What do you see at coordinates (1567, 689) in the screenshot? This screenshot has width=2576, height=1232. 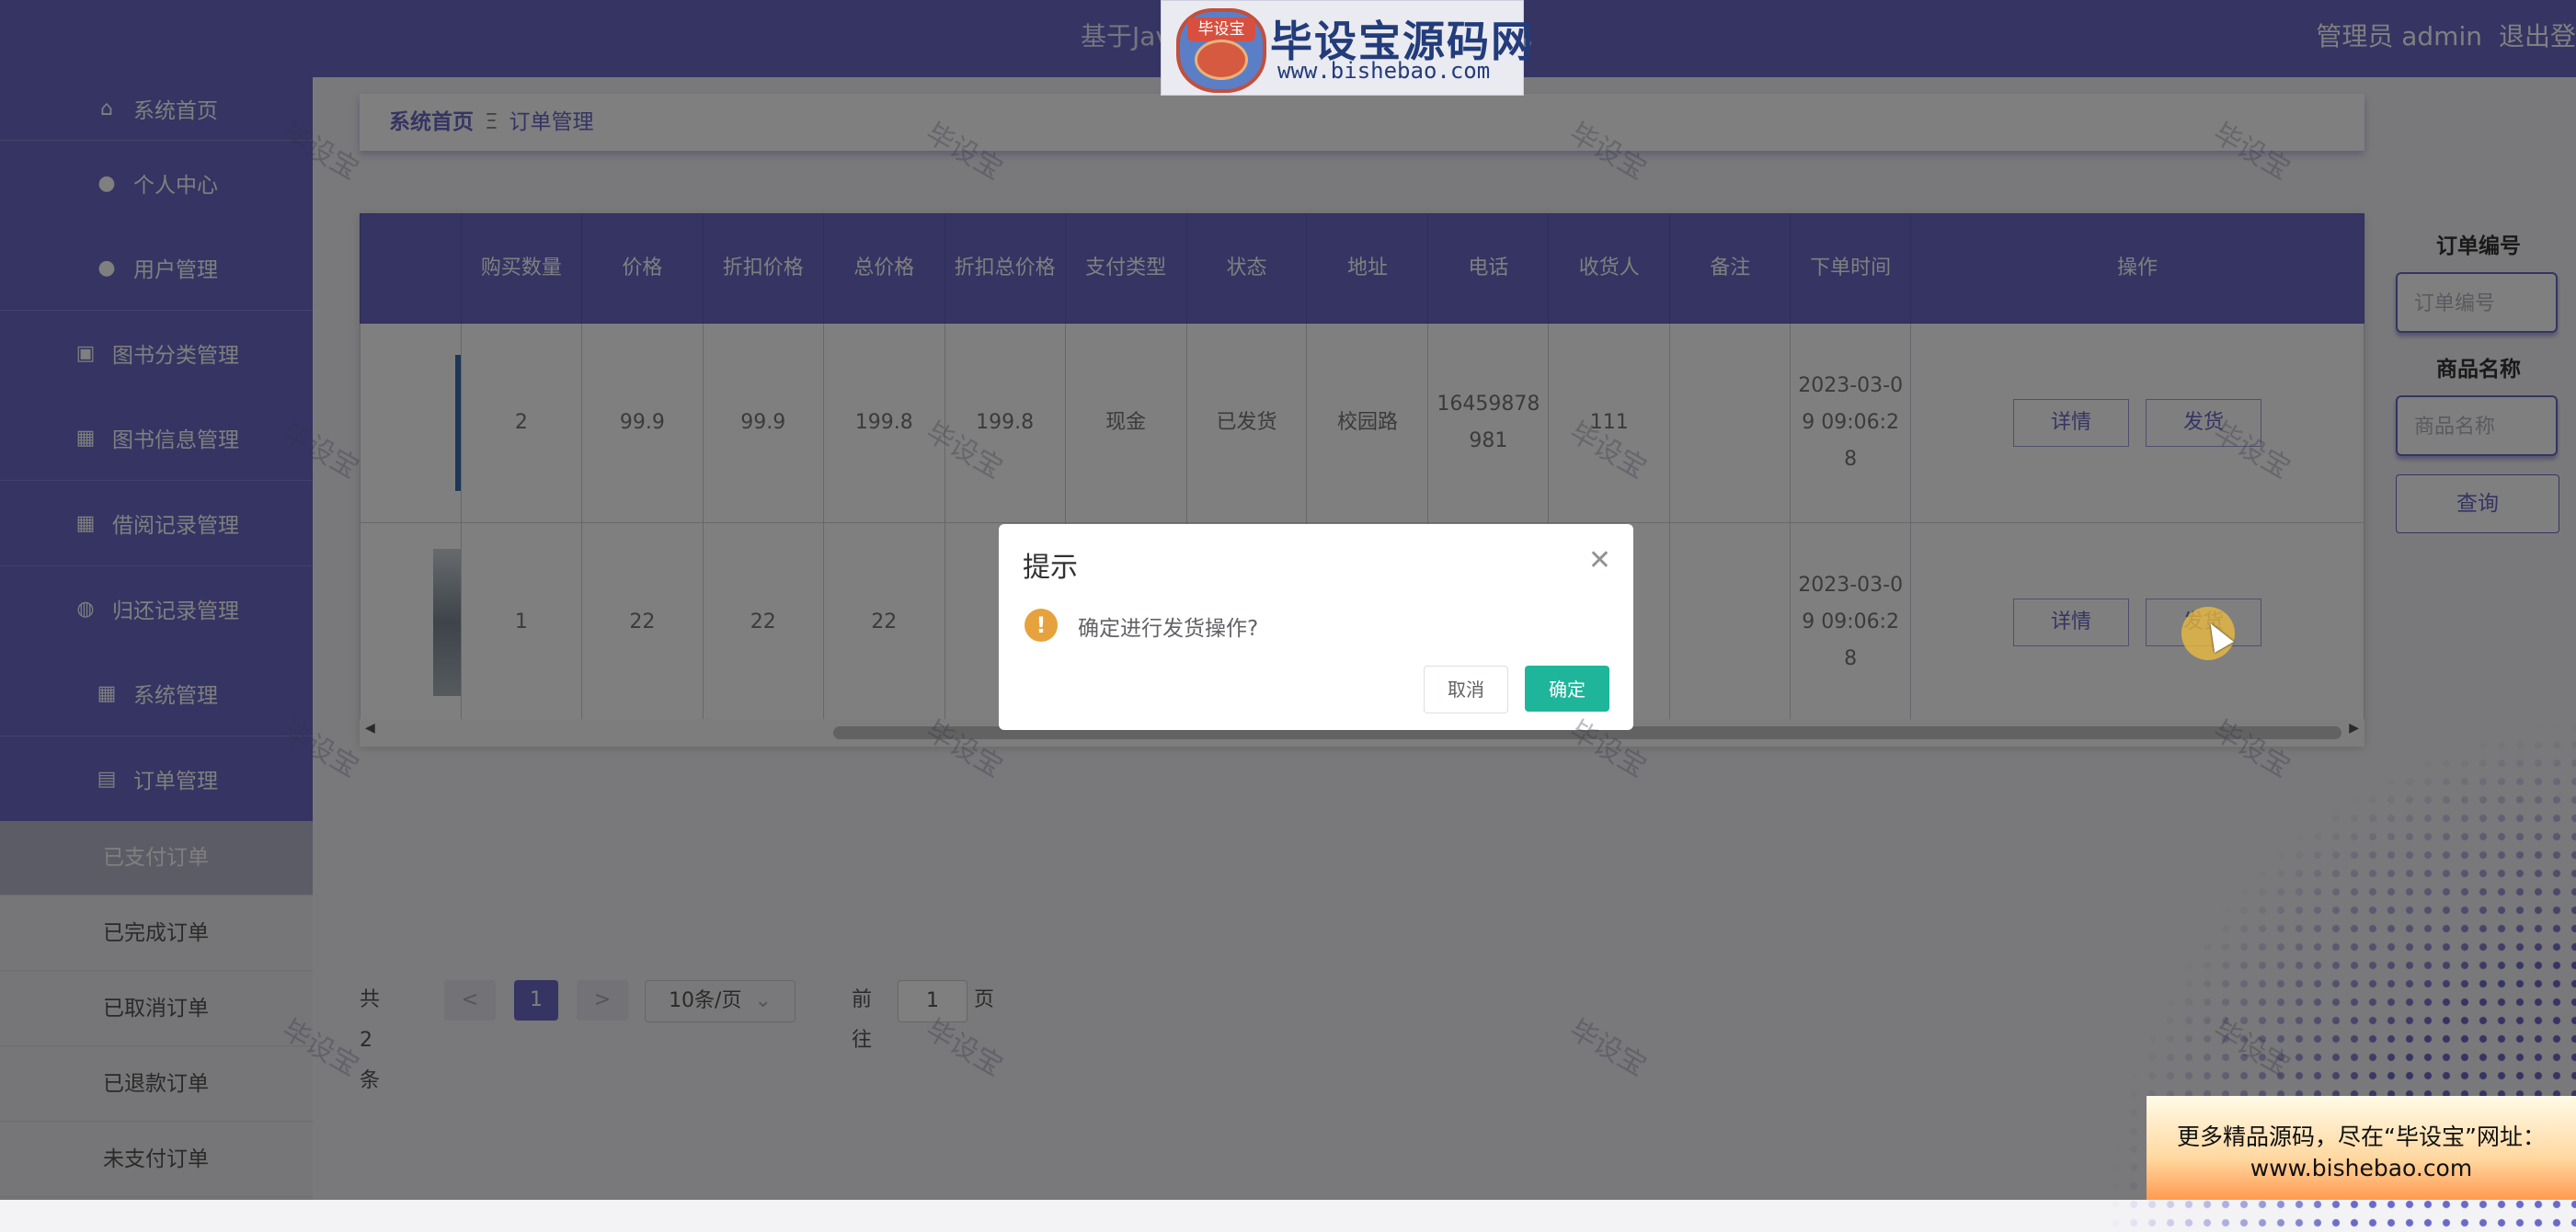 I see `confirm-button: 确定` at bounding box center [1567, 689].